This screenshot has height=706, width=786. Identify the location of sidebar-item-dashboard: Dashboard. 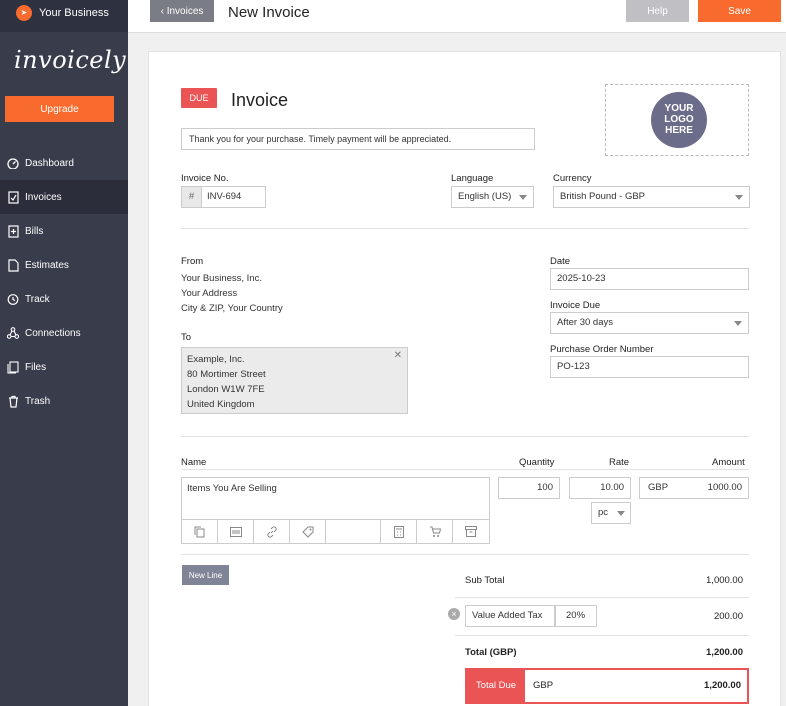
(64, 163).